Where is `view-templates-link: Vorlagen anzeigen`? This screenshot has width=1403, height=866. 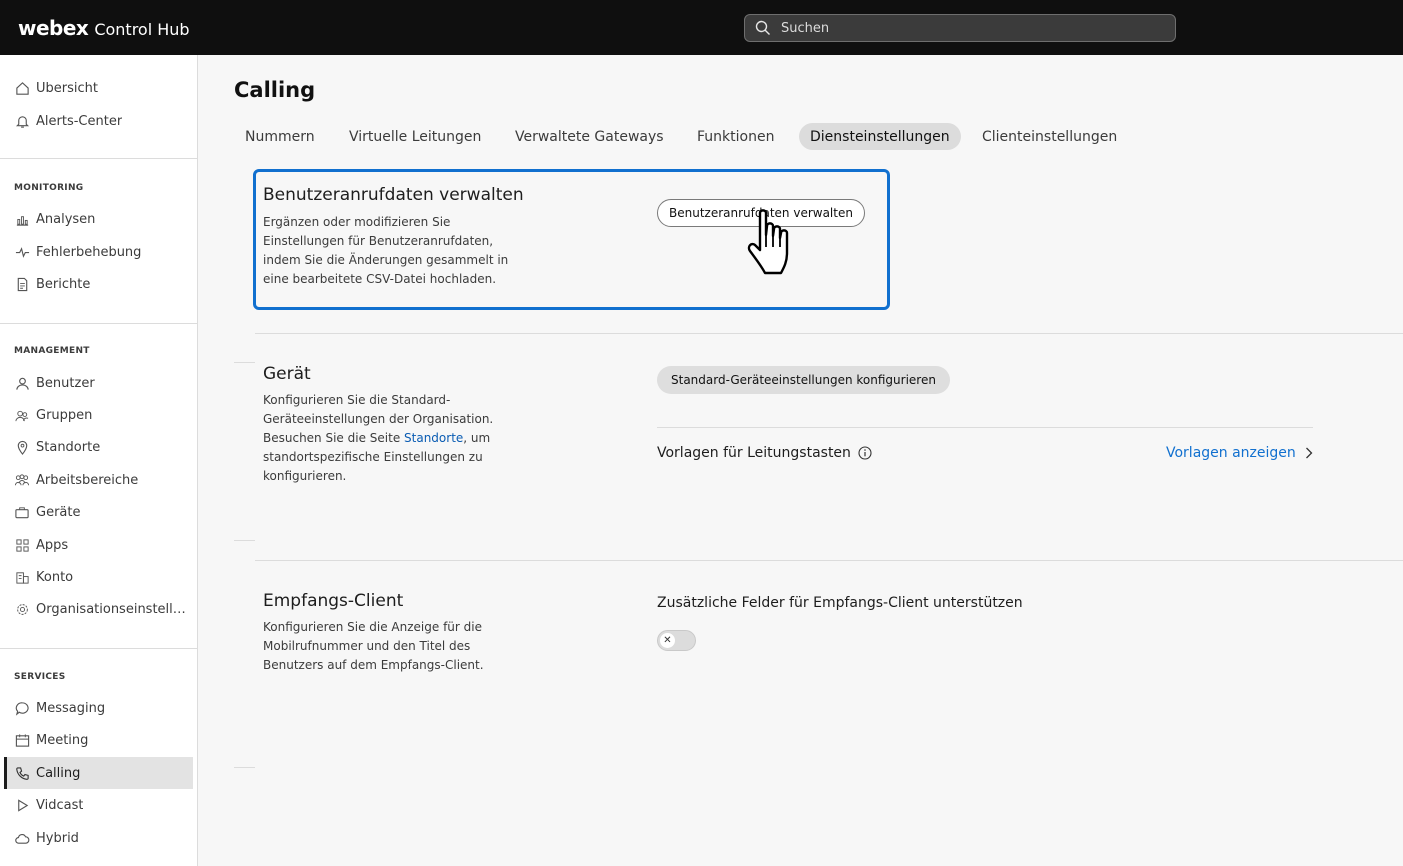 view-templates-link: Vorlagen anzeigen is located at coordinates (1239, 453).